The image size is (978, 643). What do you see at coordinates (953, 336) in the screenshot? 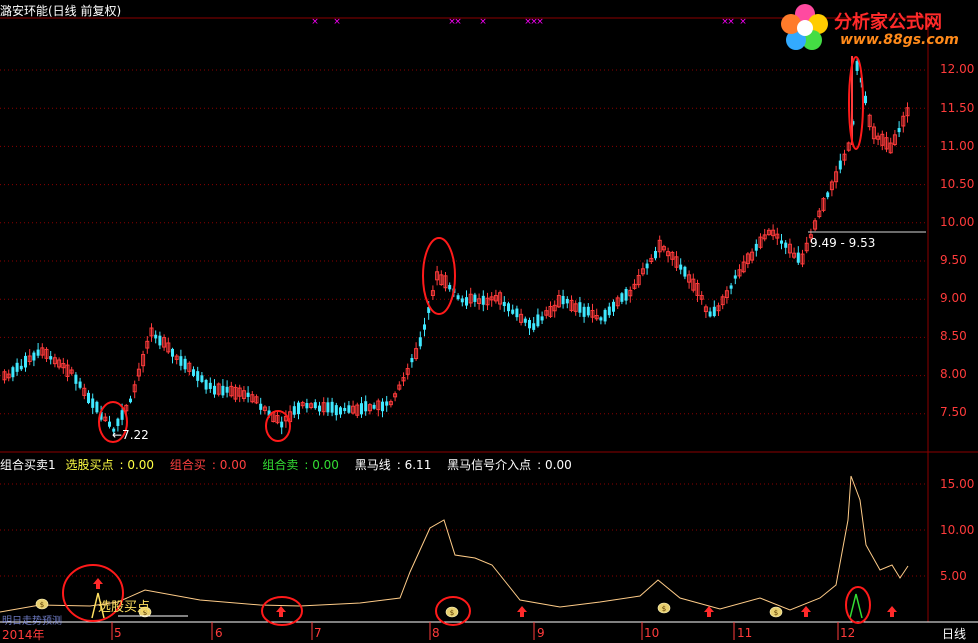
I see `price-tick: 8.50` at bounding box center [953, 336].